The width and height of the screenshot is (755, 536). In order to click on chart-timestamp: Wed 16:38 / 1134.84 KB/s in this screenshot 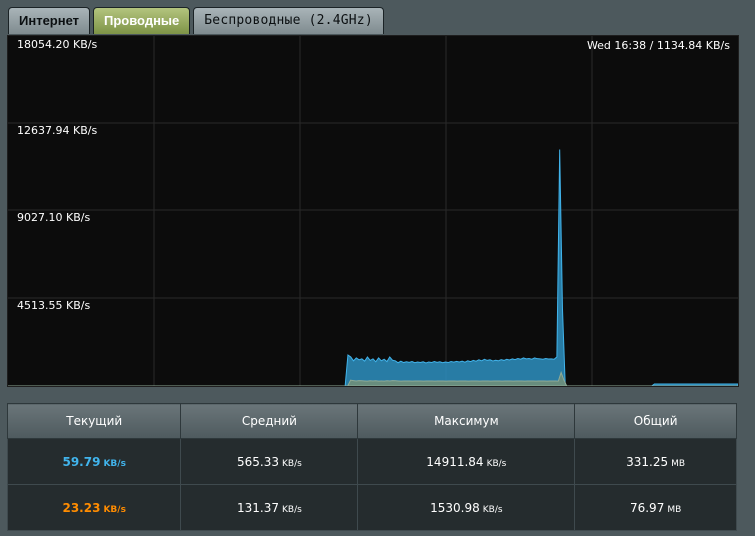, I will do `click(658, 45)`.